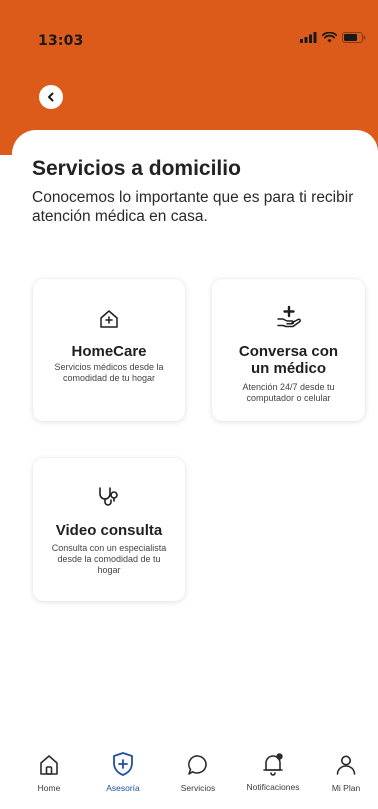 The width and height of the screenshot is (378, 809). I want to click on stethoscope-icon, so click(108, 496).